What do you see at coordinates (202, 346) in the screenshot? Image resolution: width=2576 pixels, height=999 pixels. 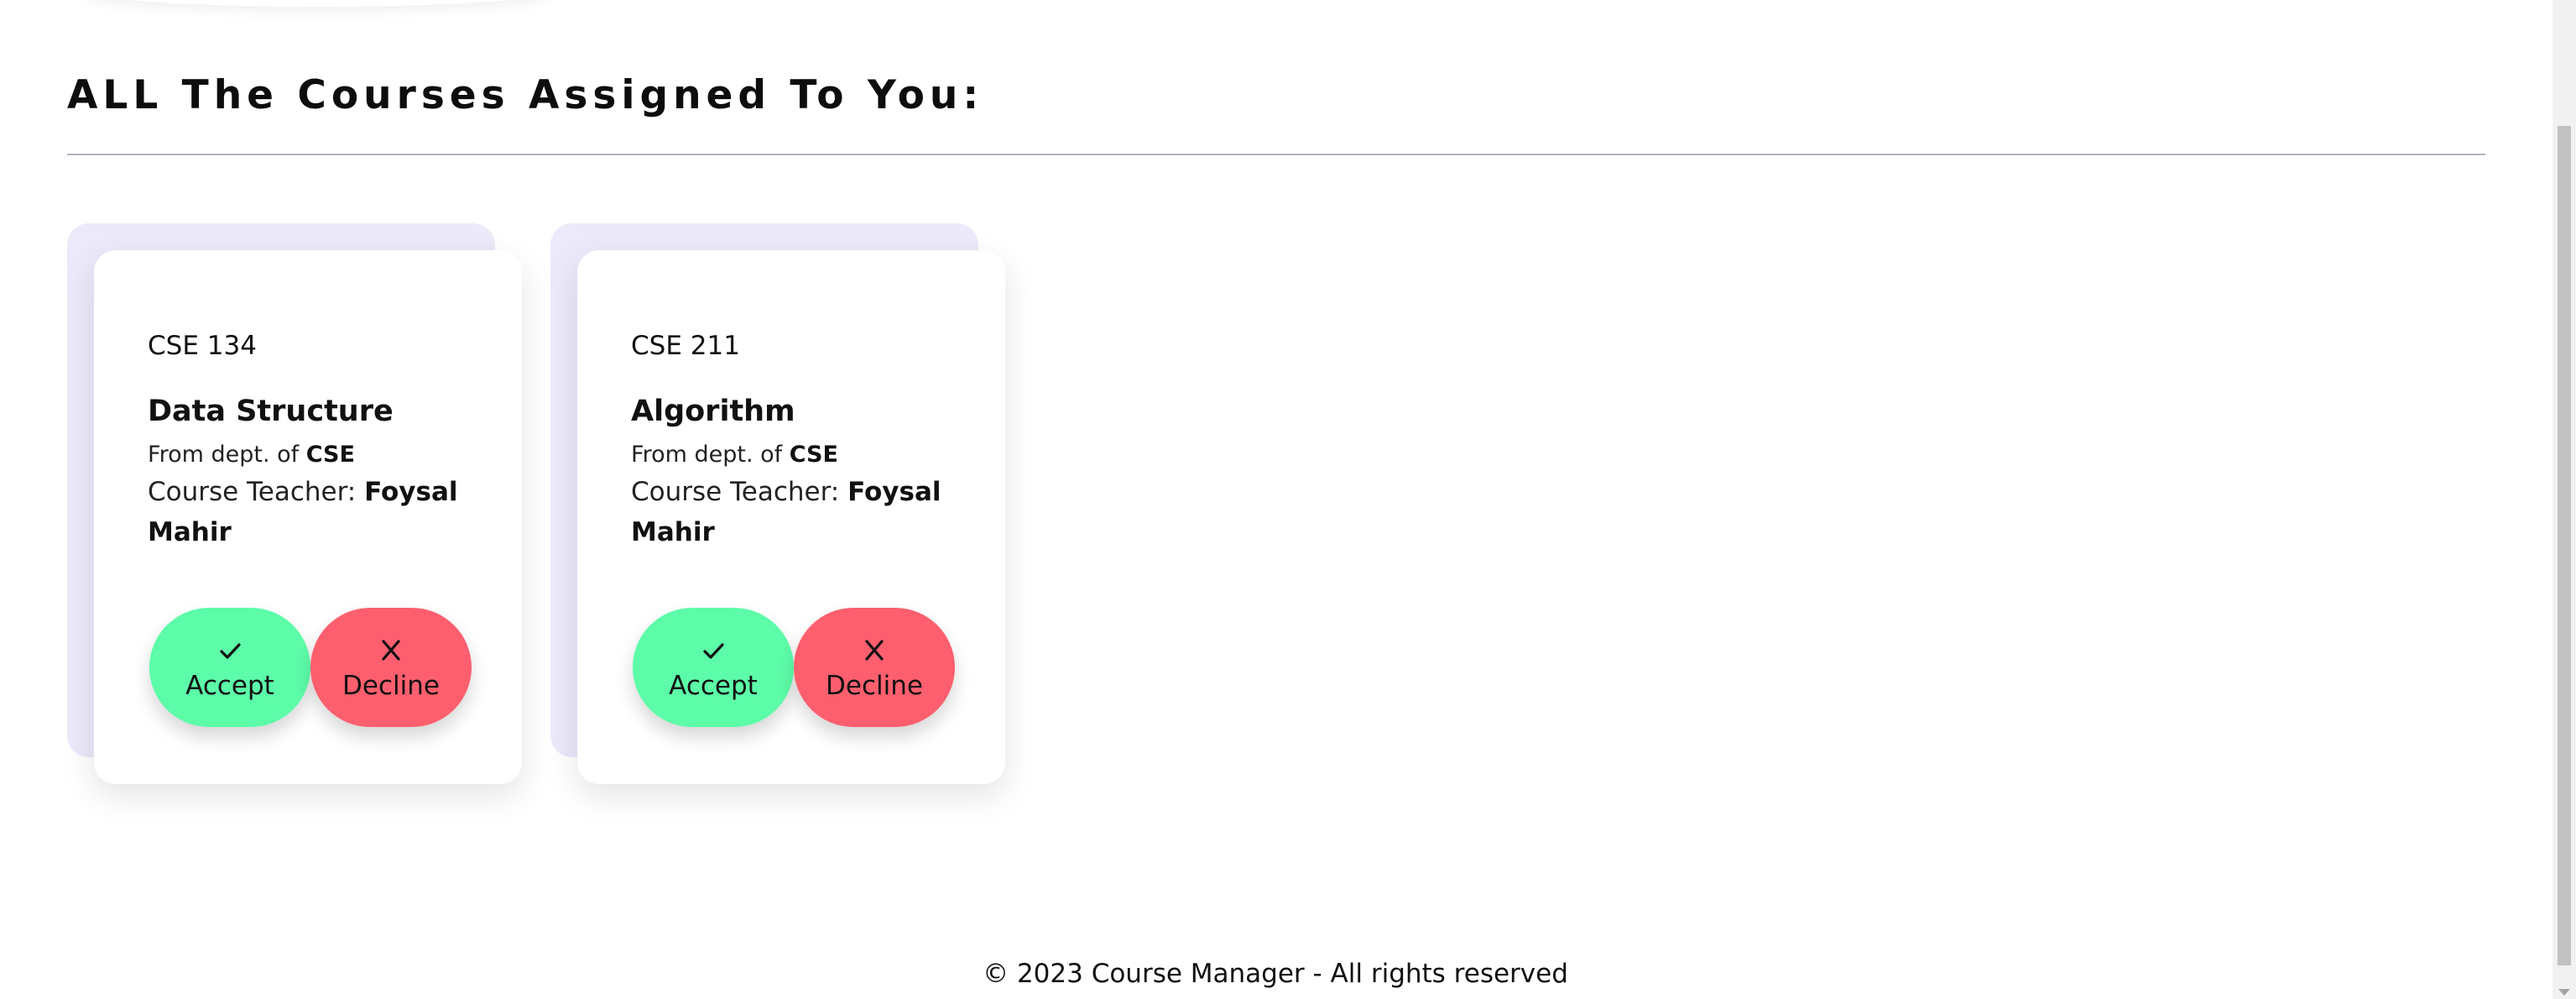 I see `course-code: CSE 134` at bounding box center [202, 346].